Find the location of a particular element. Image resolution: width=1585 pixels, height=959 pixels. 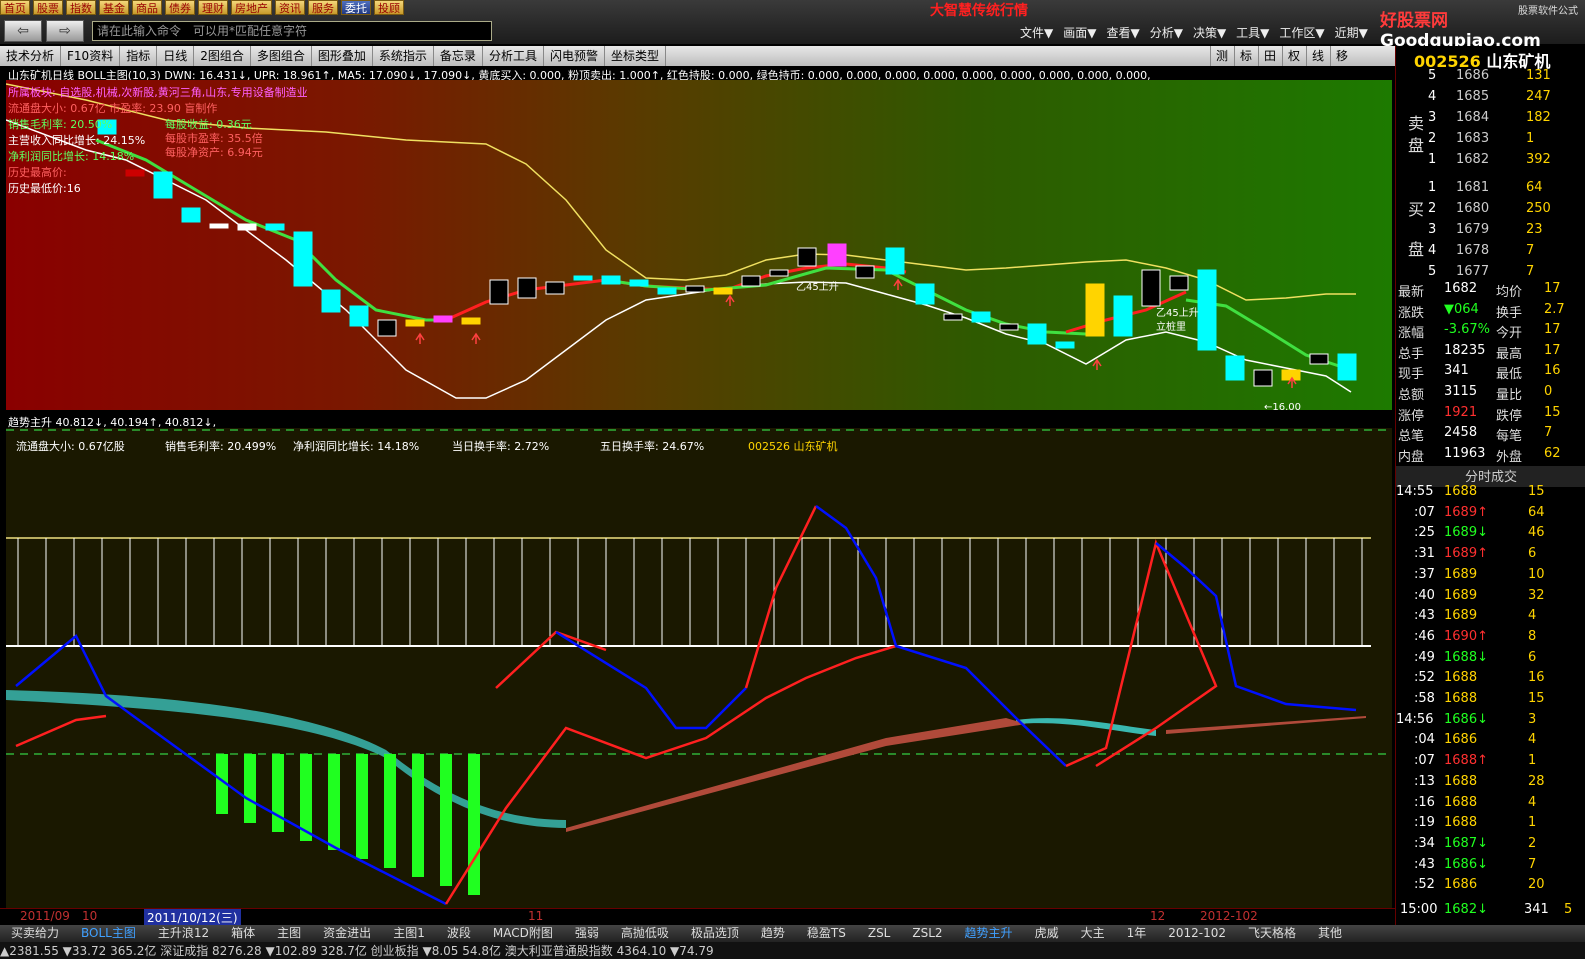

stat-row-6-c1: 1921 is located at coordinates (1461, 412).